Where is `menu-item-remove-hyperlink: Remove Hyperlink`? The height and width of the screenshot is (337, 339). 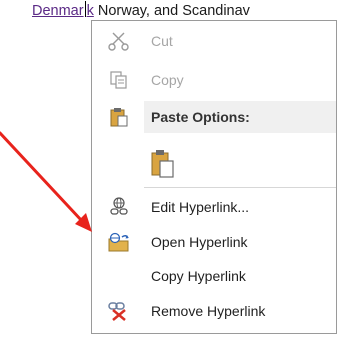
menu-item-remove-hyperlink: Remove Hyperlink is located at coordinates (214, 311).